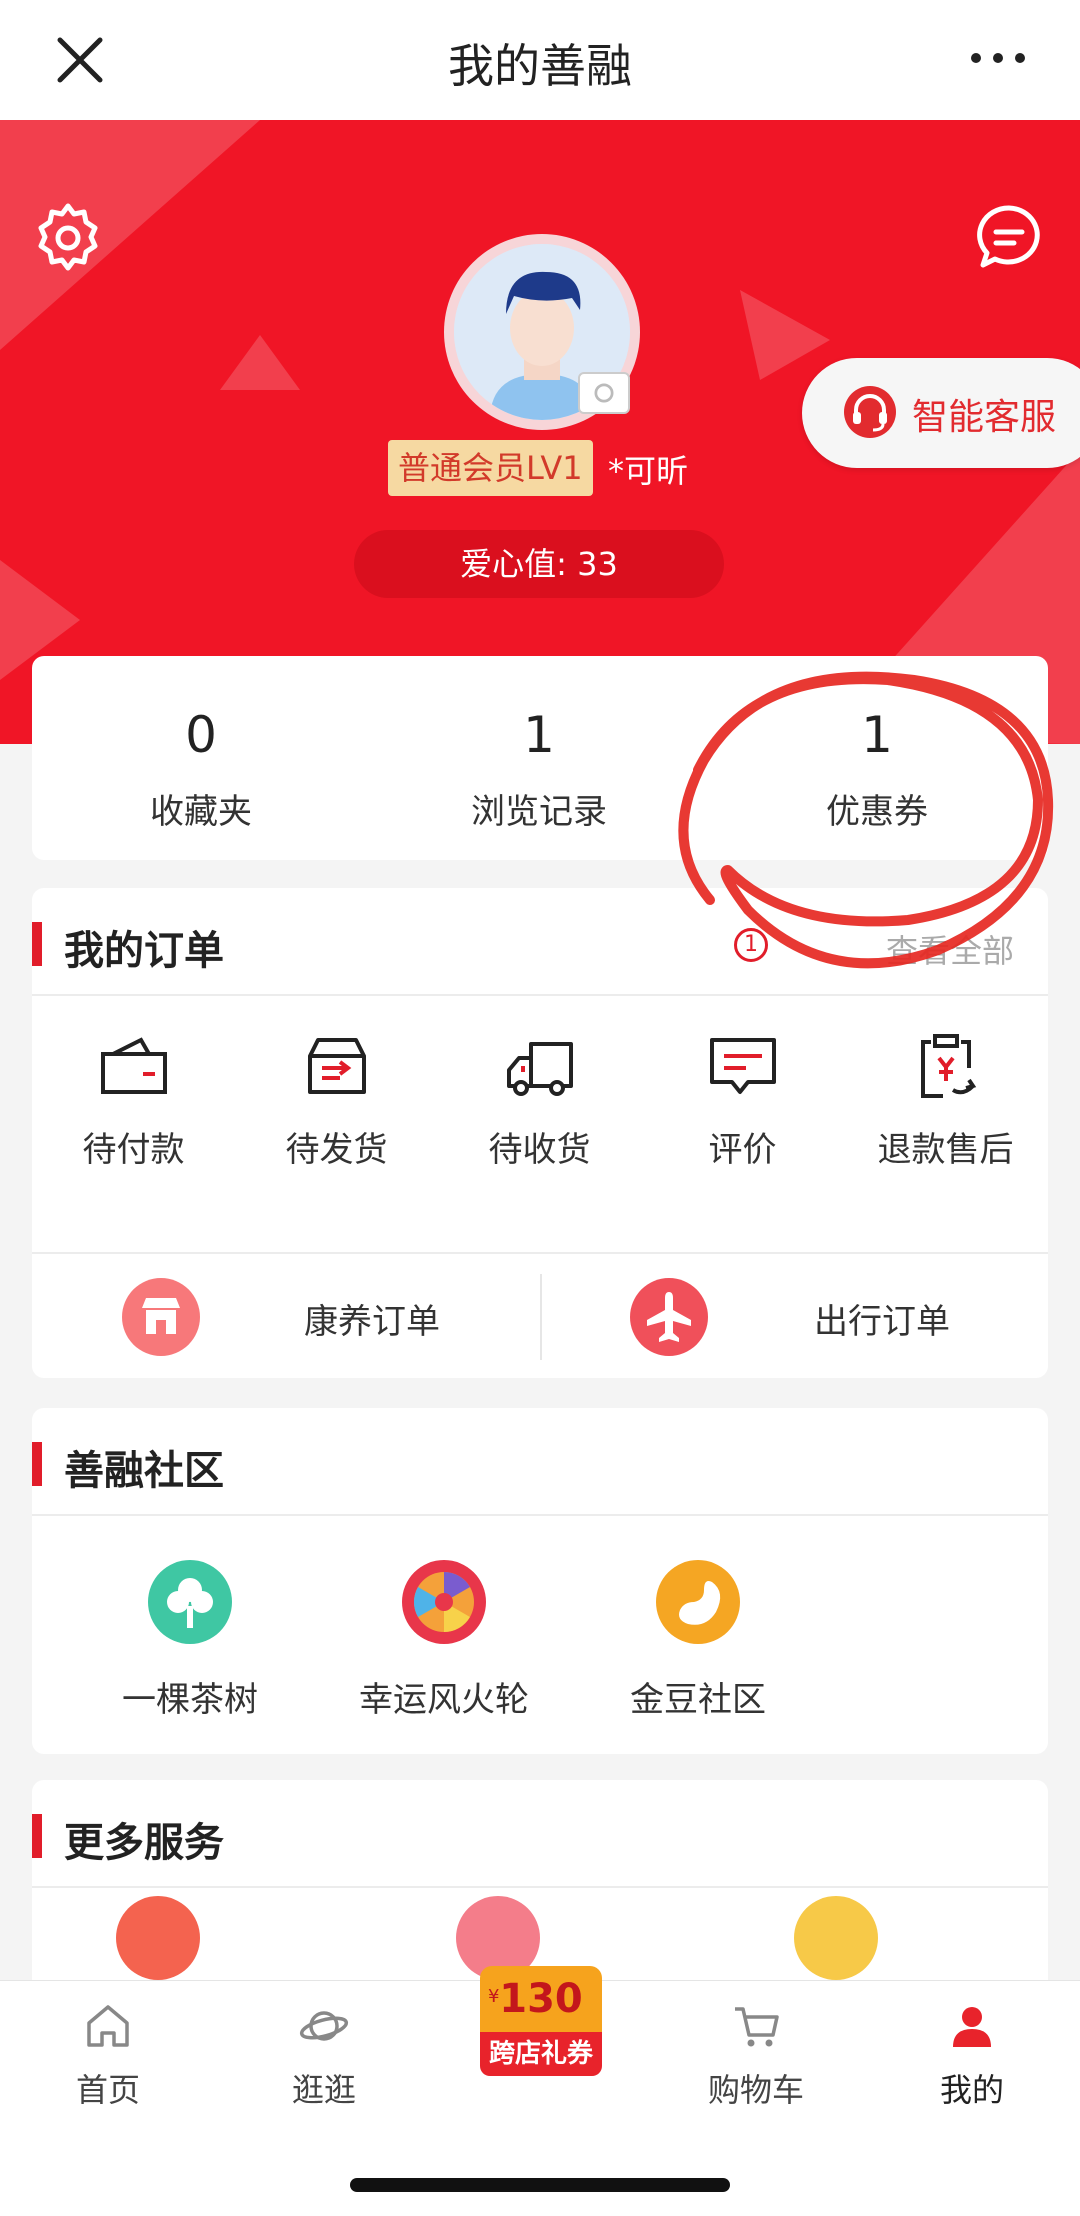  I want to click on comment-icon, so click(743, 1066).